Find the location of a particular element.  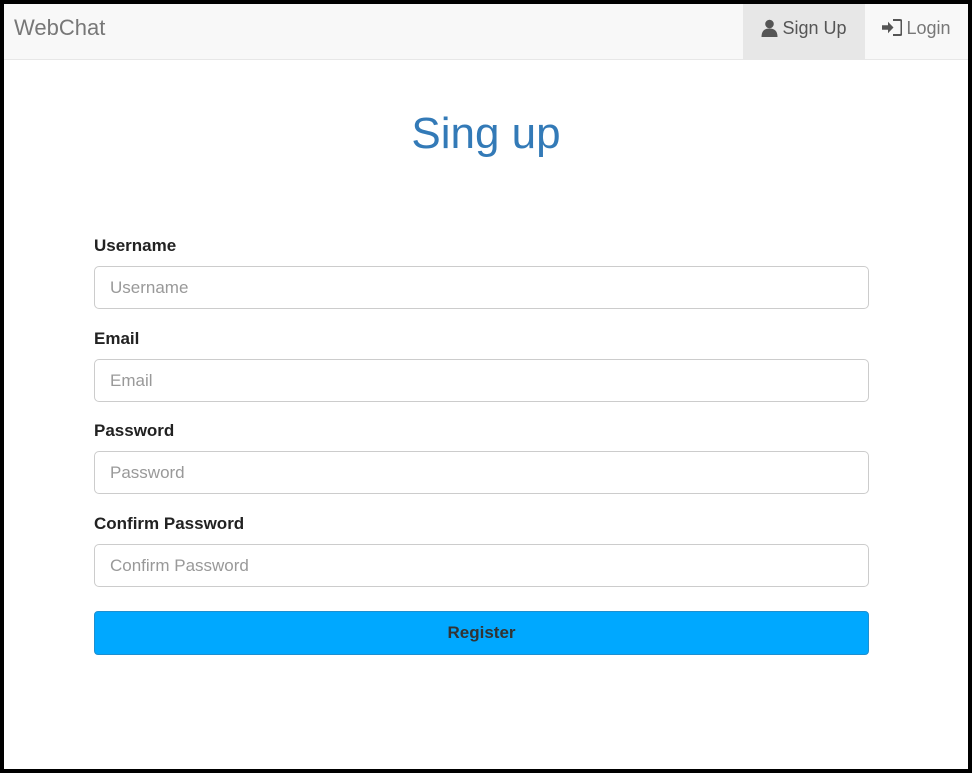

username-input is located at coordinates (481, 287).